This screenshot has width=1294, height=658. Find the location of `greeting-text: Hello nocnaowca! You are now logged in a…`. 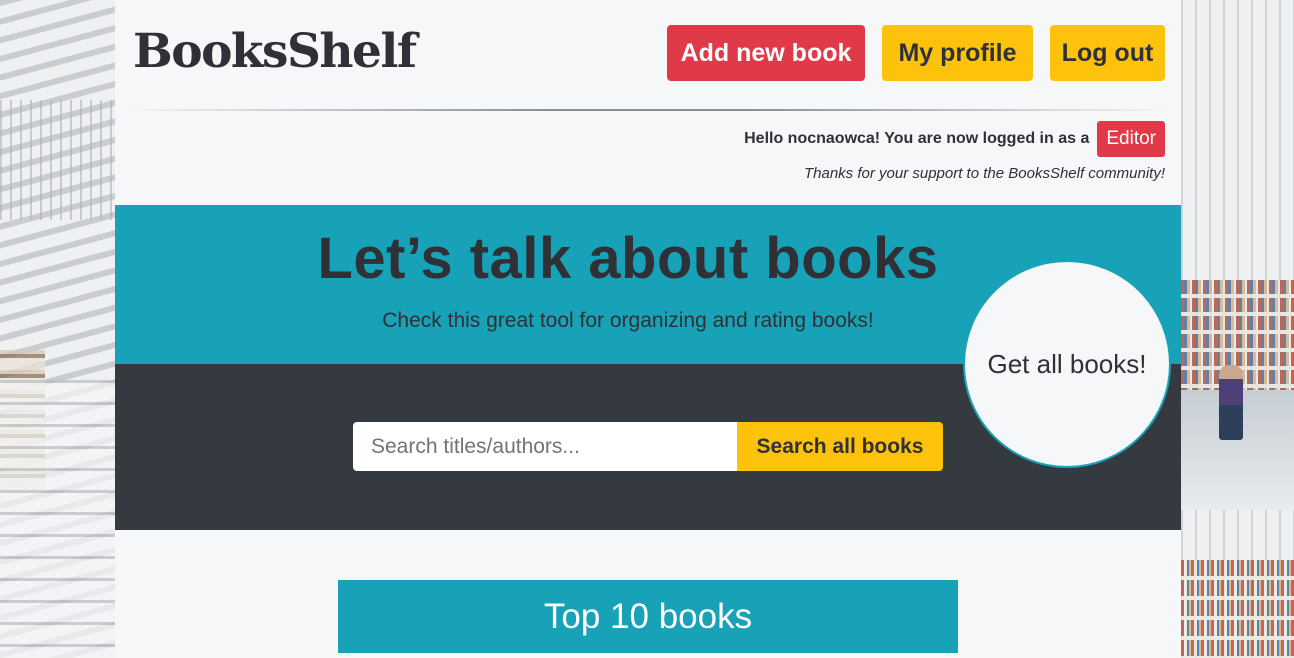

greeting-text: Hello nocnaowca! You are now logged in a… is located at coordinates (917, 138).